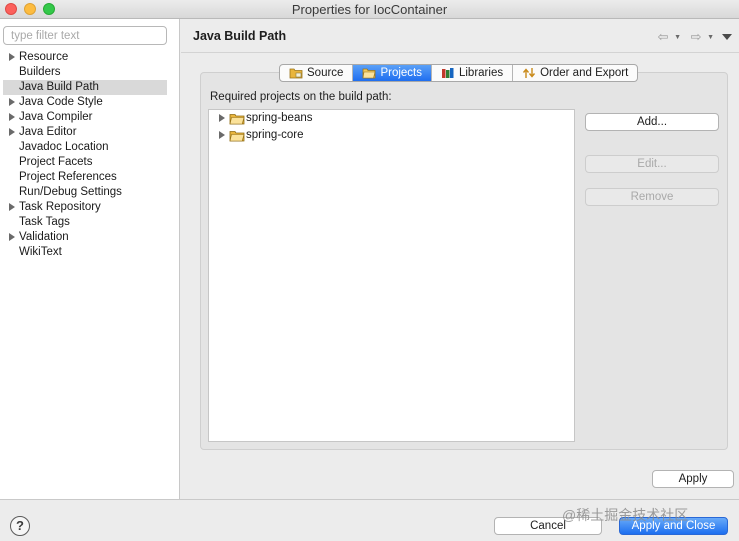 The height and width of the screenshot is (541, 739). What do you see at coordinates (44, 57) in the screenshot?
I see `sidebar-item-label: Resource` at bounding box center [44, 57].